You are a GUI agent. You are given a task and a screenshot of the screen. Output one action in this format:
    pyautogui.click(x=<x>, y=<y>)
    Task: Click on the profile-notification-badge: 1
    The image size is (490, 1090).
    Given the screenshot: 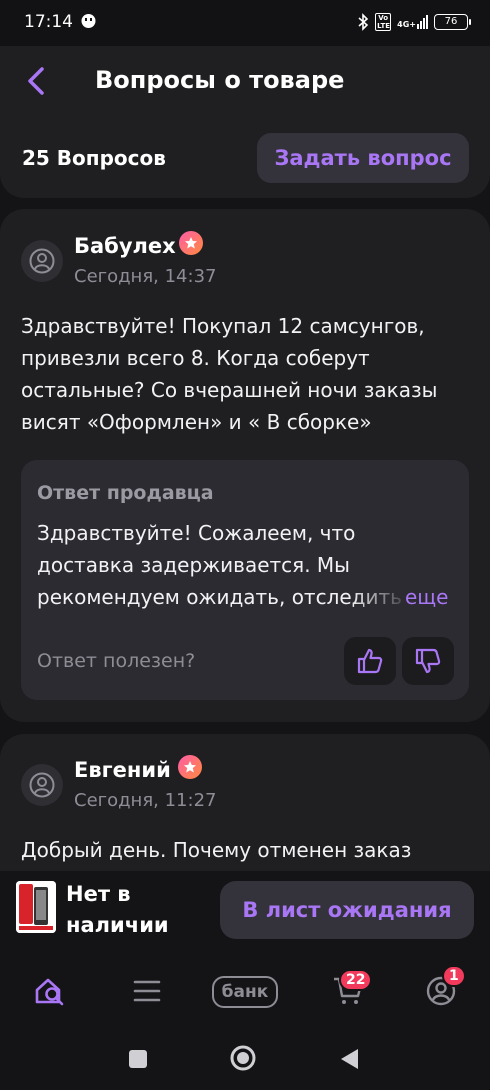 What is the action you would take?
    pyautogui.click(x=454, y=976)
    